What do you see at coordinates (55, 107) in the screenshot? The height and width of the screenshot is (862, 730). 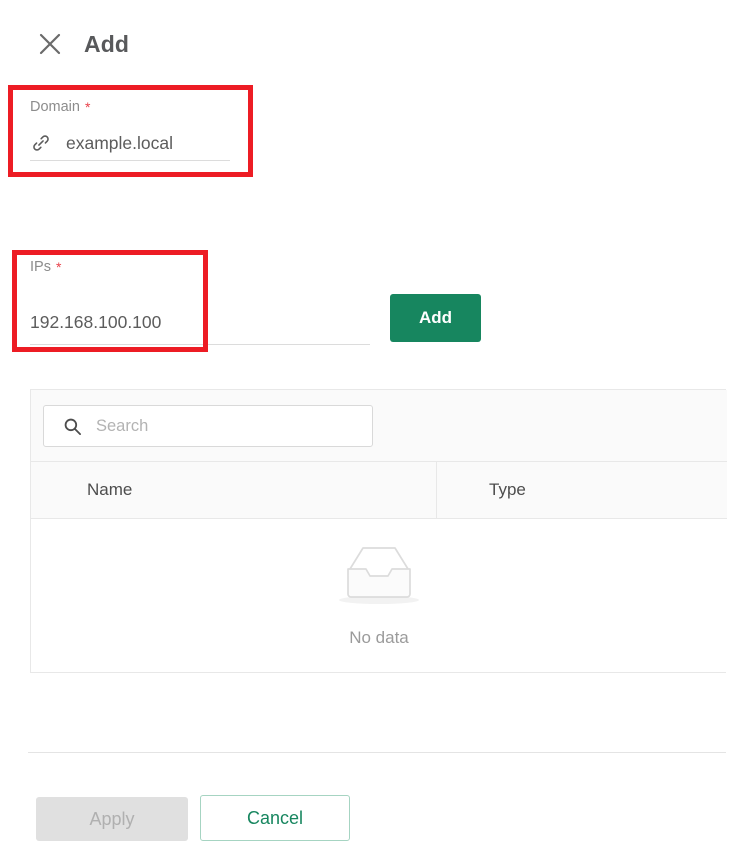 I see `domain-label-text: Domain` at bounding box center [55, 107].